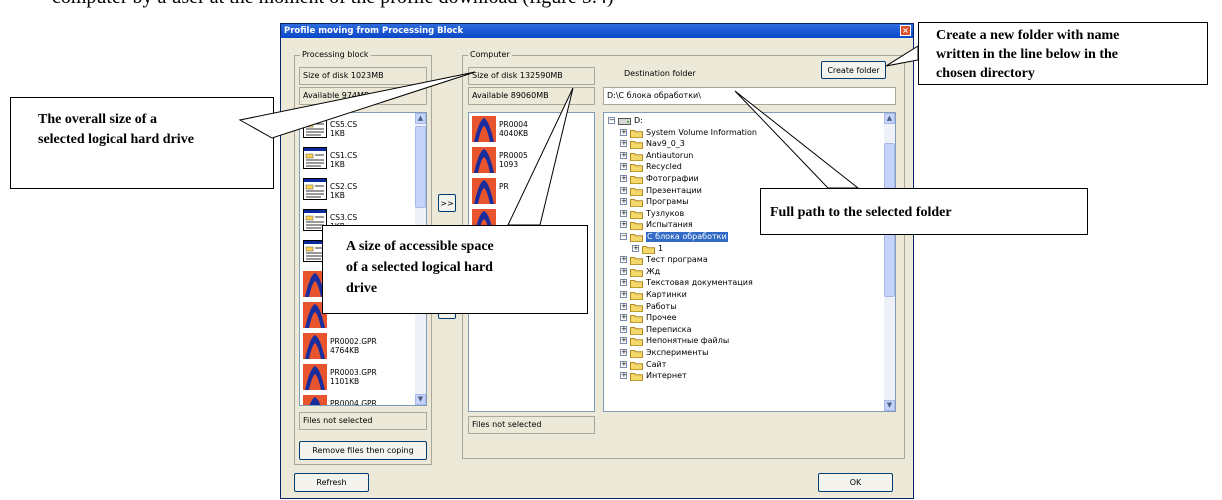 This screenshot has width=1222, height=500. What do you see at coordinates (540, 156) in the screenshot?
I see `pointer-accessible-space` at bounding box center [540, 156].